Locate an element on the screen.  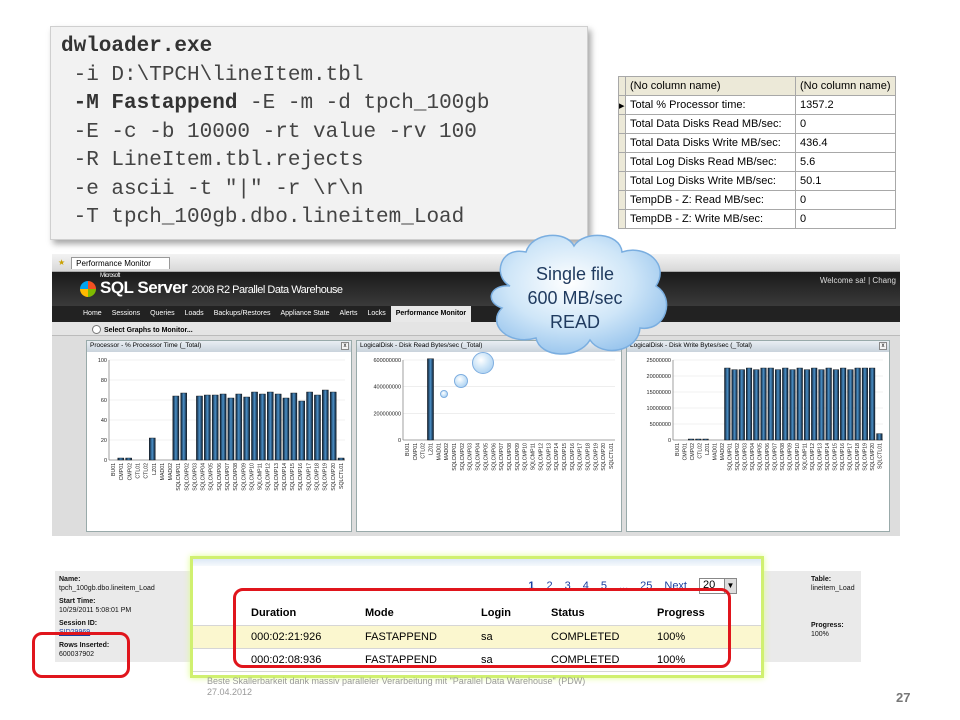
row-indicator: ▸ is located at coordinates (622, 105).